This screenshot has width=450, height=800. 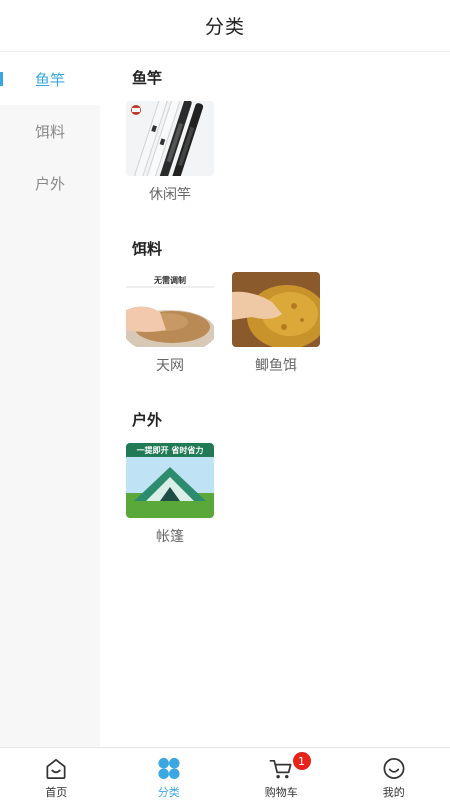 I want to click on fishing-rod-photo, so click(x=170, y=138).